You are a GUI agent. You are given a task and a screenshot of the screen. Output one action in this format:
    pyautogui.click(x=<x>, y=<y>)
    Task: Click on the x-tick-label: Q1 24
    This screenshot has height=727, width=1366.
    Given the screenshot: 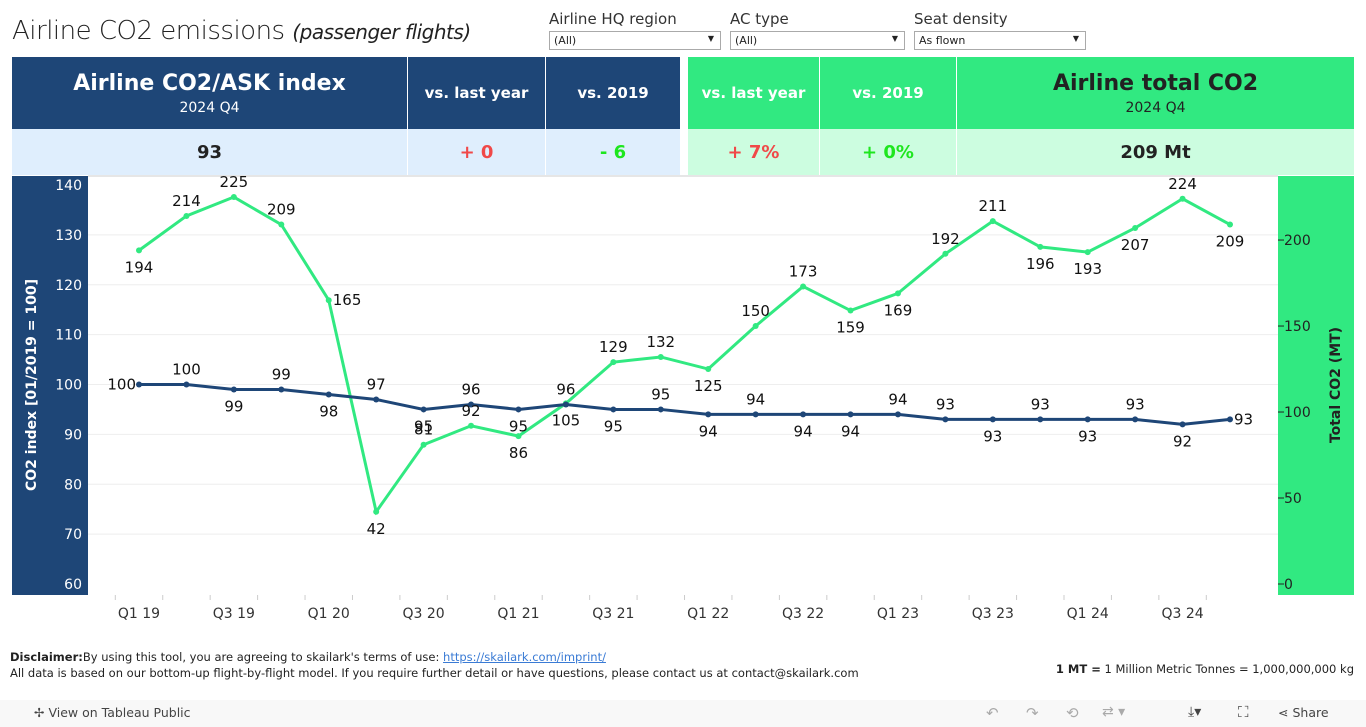 What is the action you would take?
    pyautogui.click(x=1088, y=614)
    